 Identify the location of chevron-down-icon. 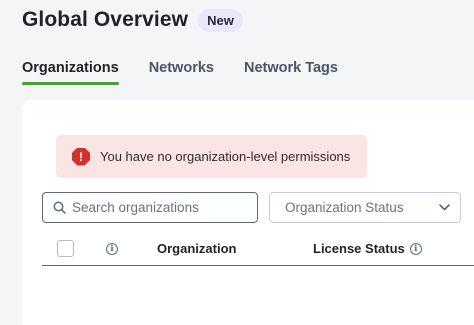
(444, 207).